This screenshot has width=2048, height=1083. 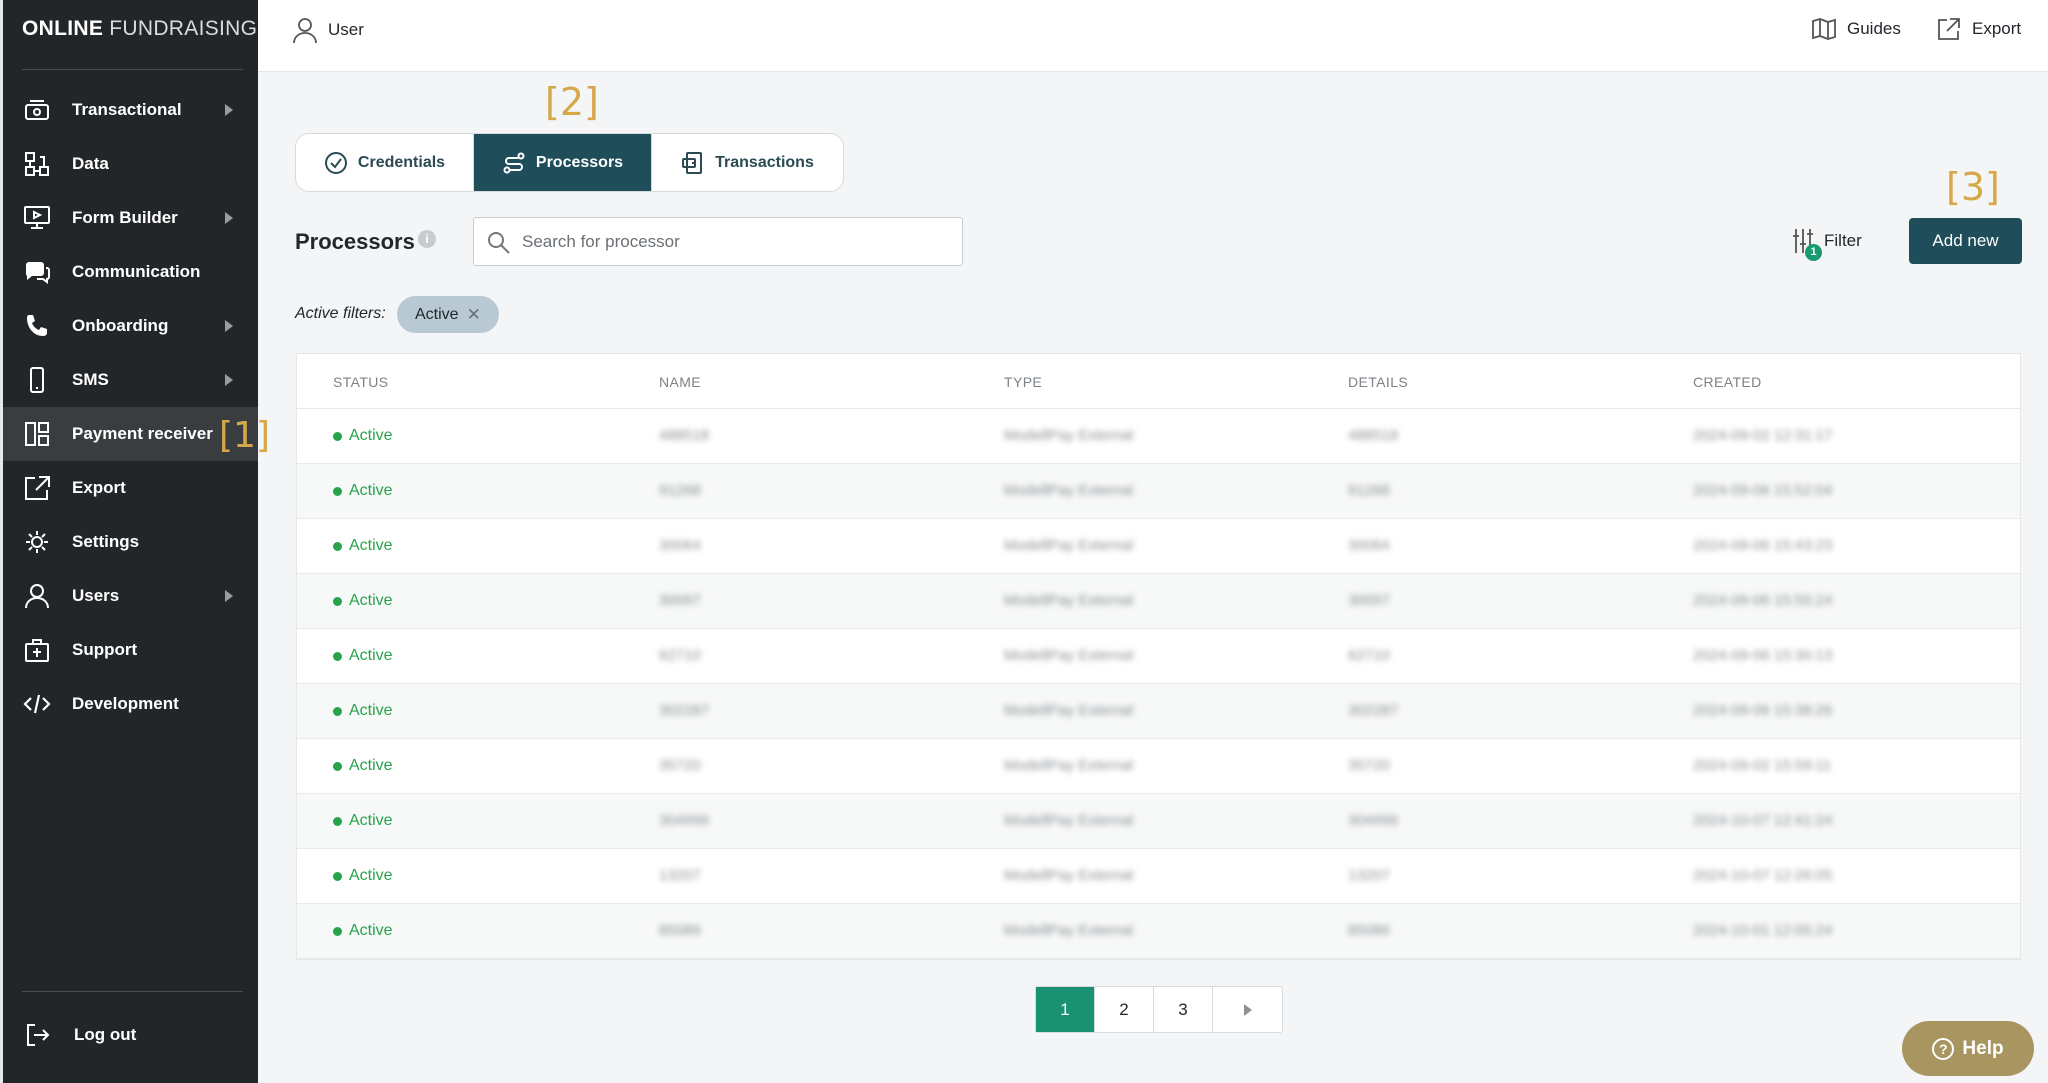 I want to click on sidebar-item-data: Data, so click(x=130, y=164).